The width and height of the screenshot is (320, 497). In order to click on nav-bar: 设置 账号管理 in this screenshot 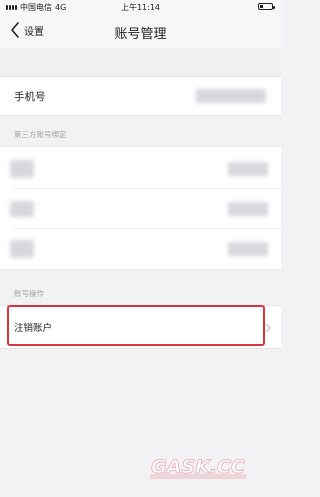, I will do `click(140, 31)`.